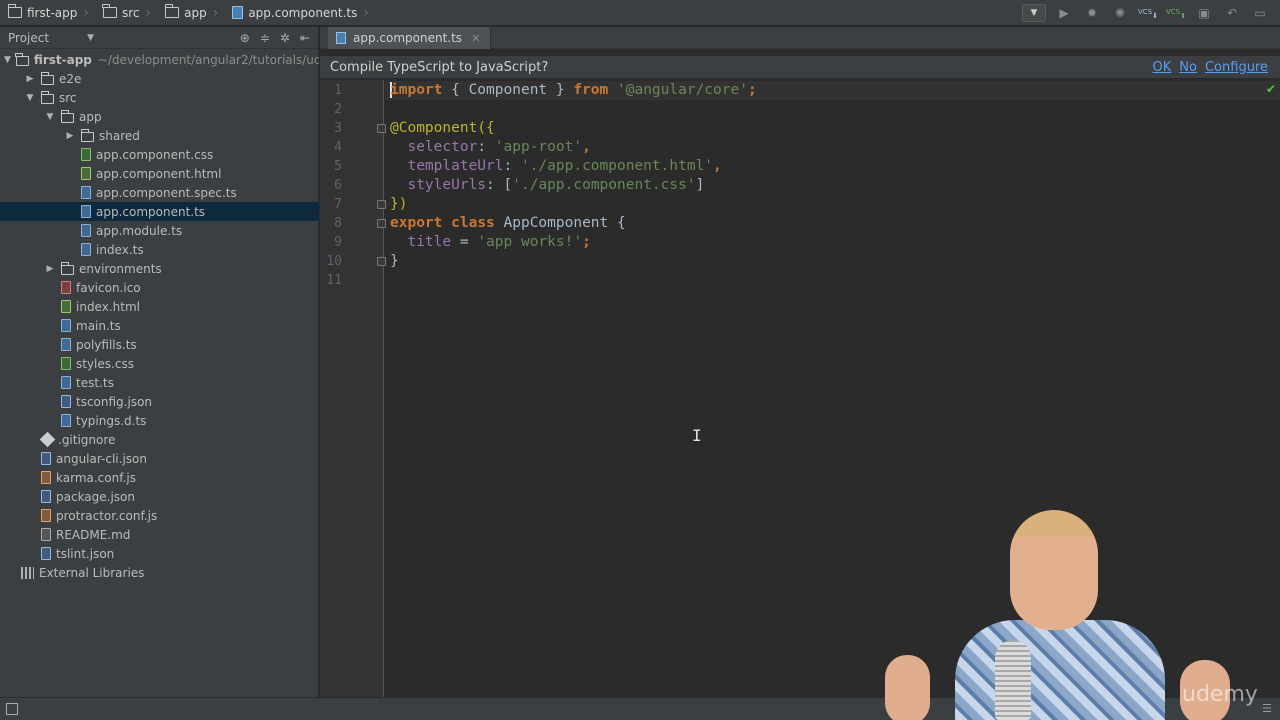 This screenshot has width=1280, height=720. Describe the element at coordinates (28, 38) in the screenshot. I see `project-view-title: Project` at that location.